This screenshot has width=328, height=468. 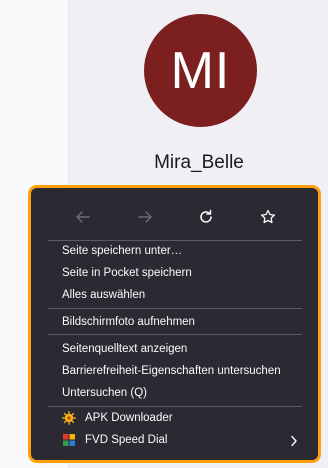 What do you see at coordinates (199, 162) in the screenshot?
I see `profile-name: Mira_Belle` at bounding box center [199, 162].